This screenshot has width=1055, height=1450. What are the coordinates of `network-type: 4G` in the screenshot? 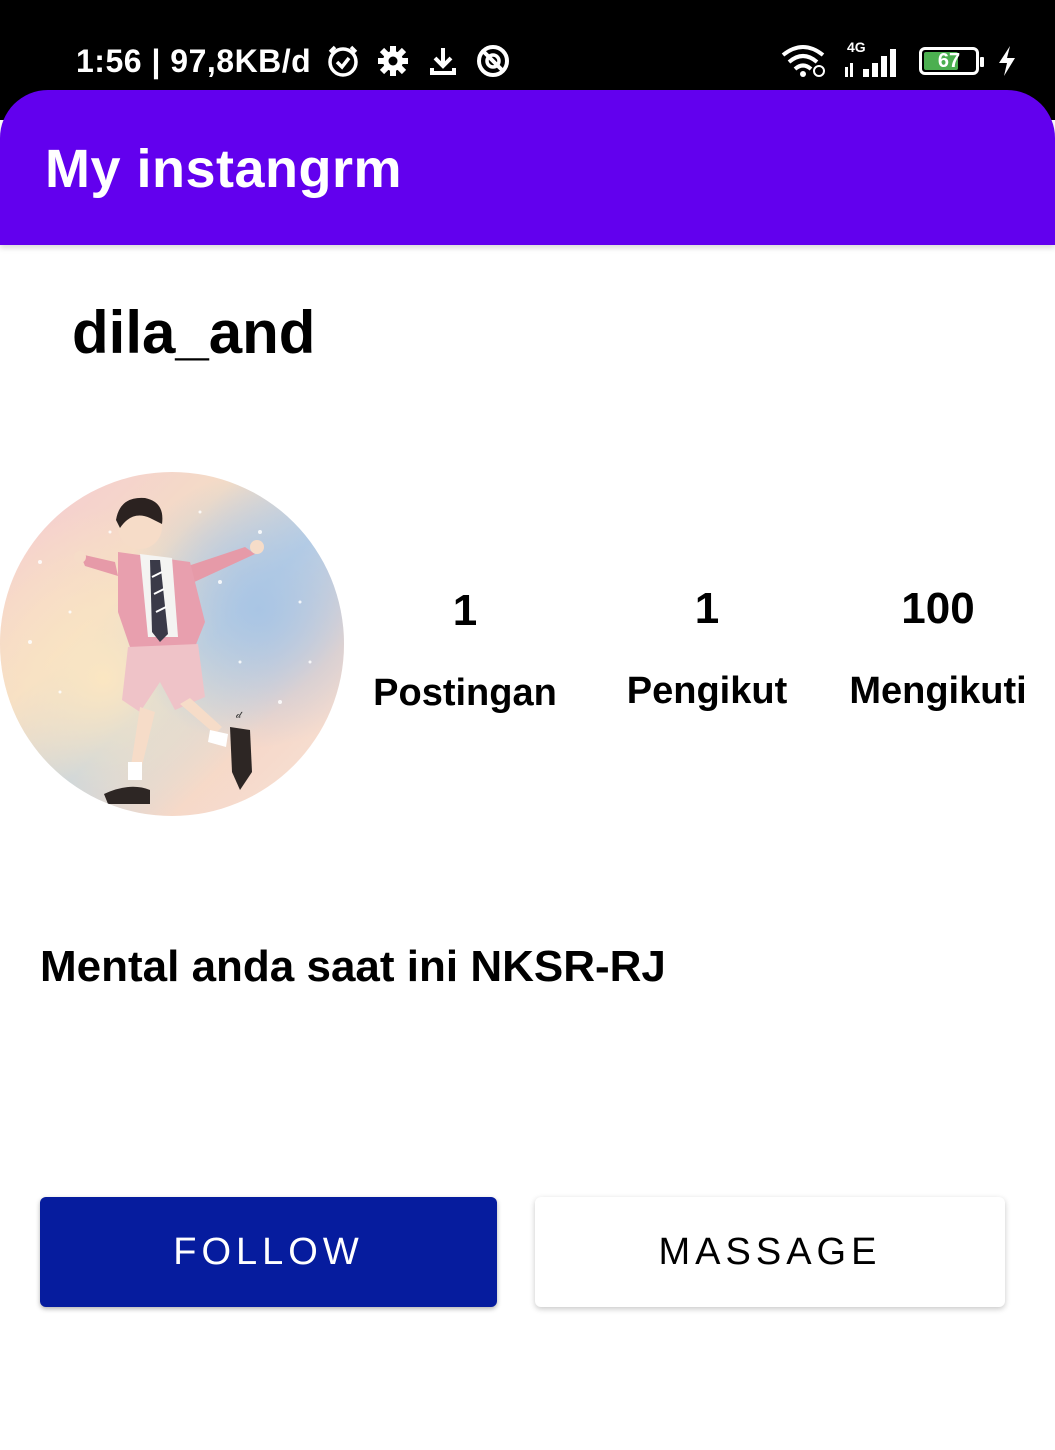 It's located at (856, 47).